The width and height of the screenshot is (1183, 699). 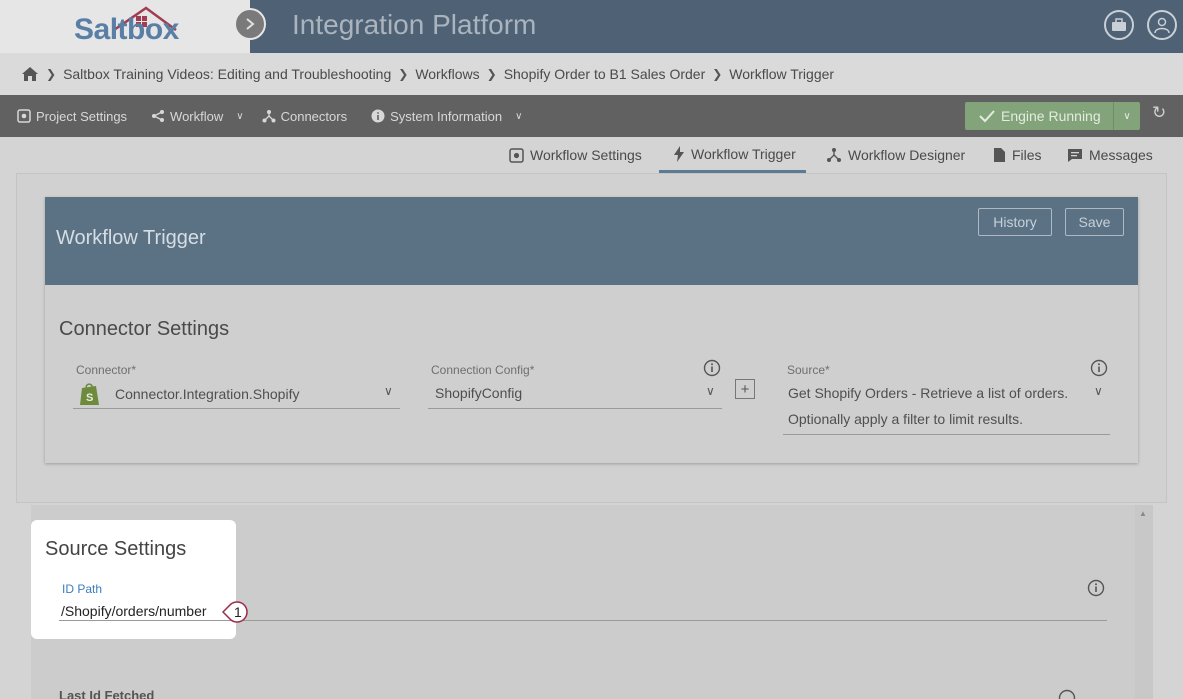 I want to click on sidebar-toggle-button, so click(x=250, y=24).